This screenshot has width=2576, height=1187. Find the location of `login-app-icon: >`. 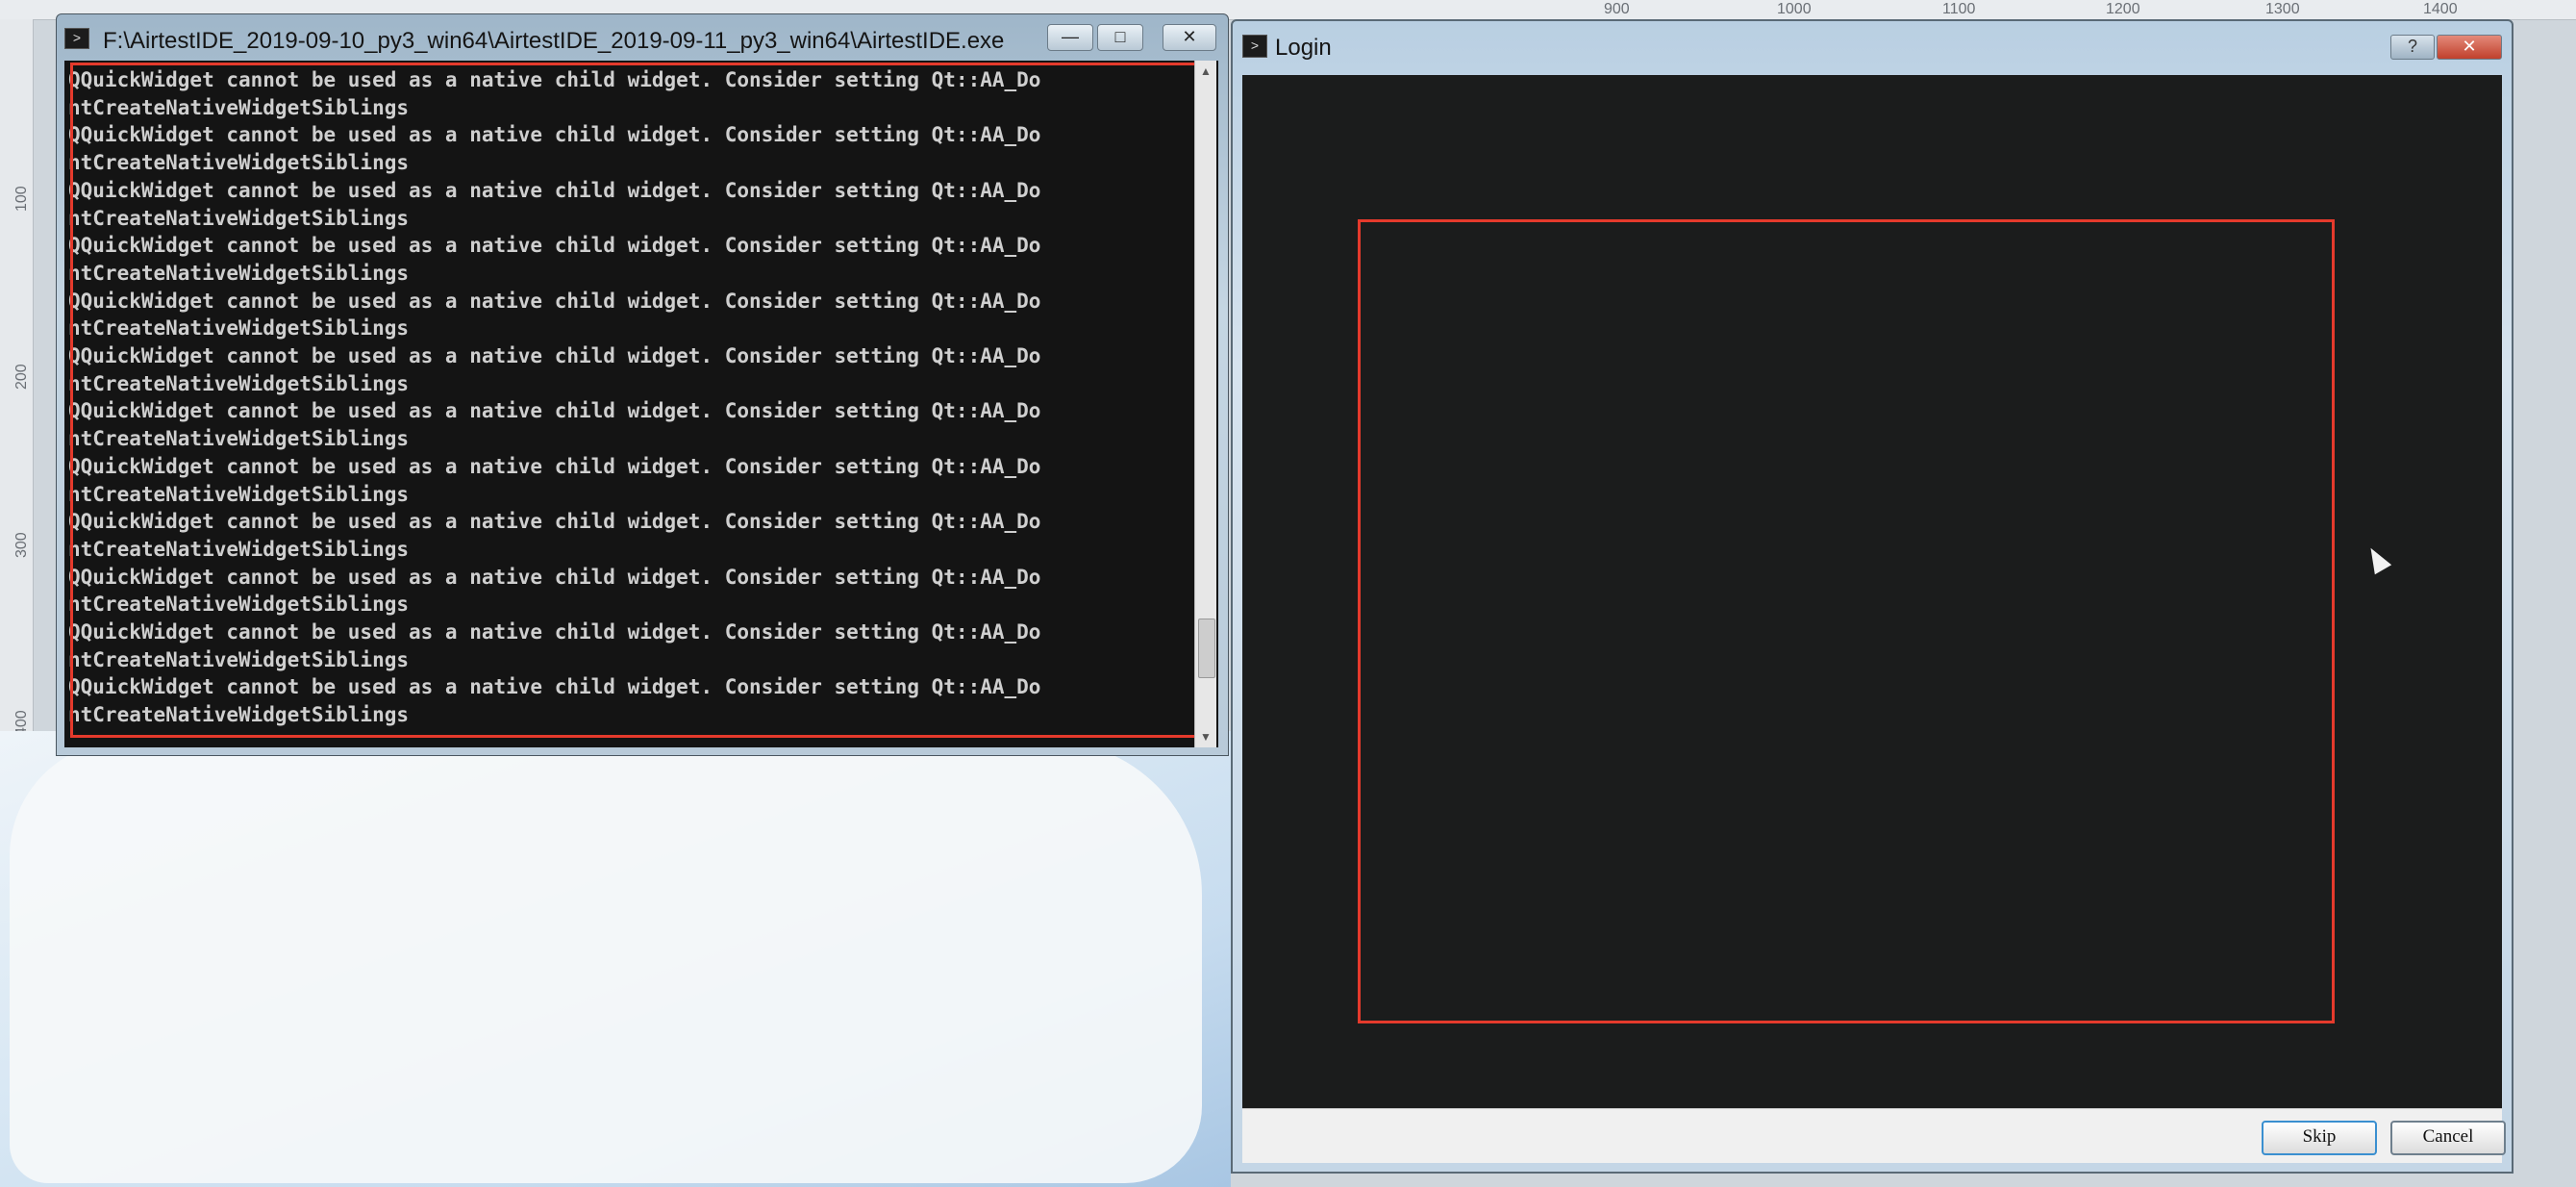

login-app-icon: > is located at coordinates (1254, 46).